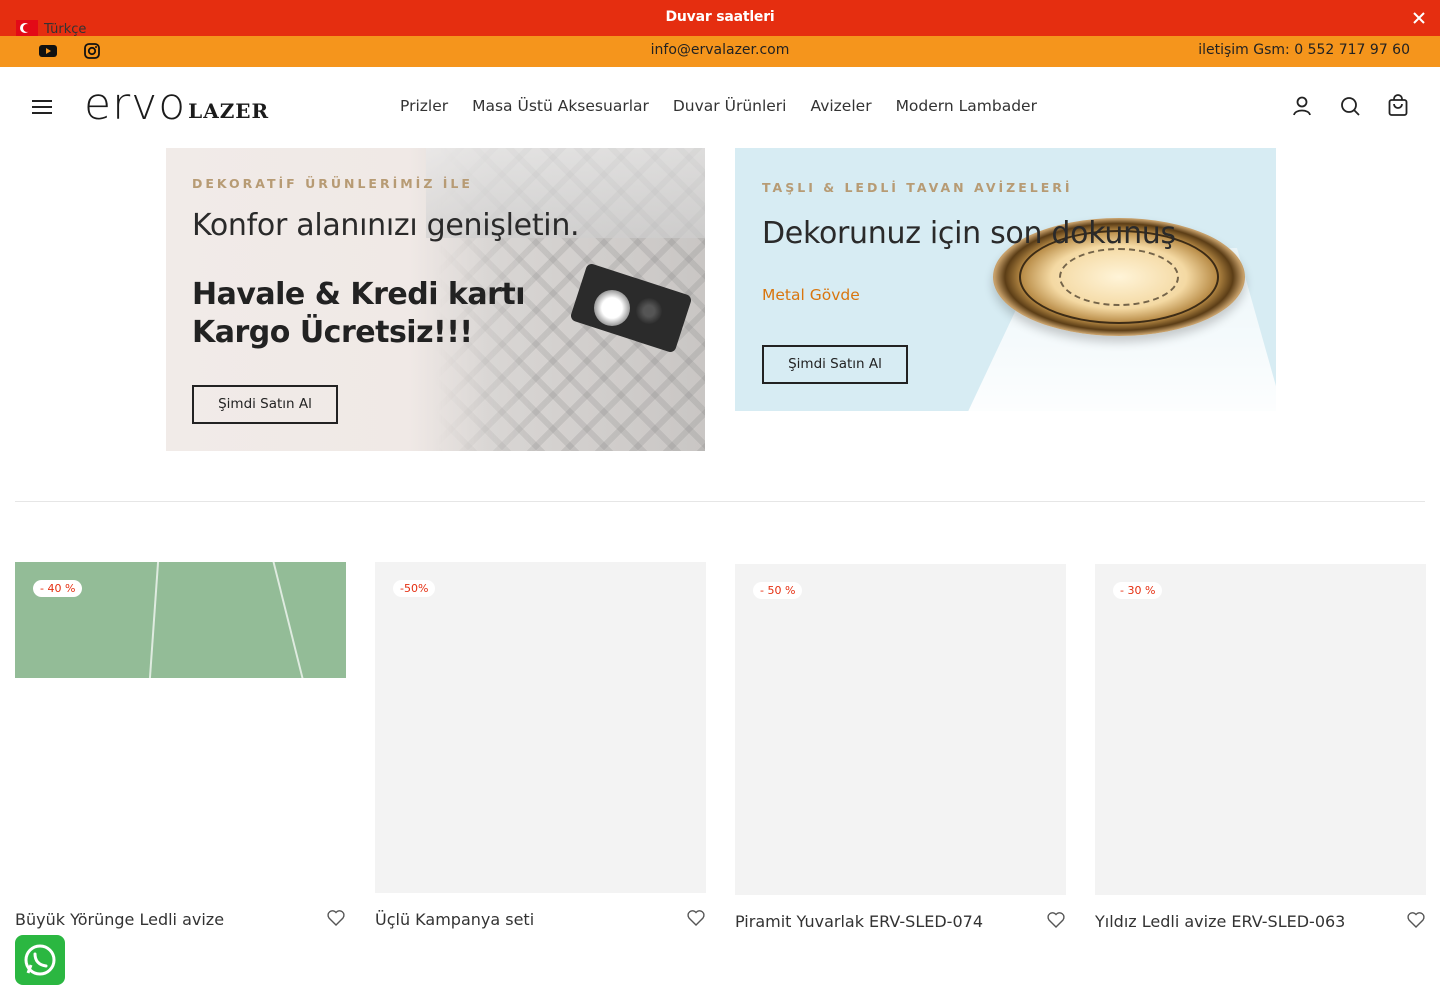  Describe the element at coordinates (332, 183) in the screenshot. I see `banner-eyebrow: DEKORATİF ÜRÜNLERİMİZ İLE` at that location.